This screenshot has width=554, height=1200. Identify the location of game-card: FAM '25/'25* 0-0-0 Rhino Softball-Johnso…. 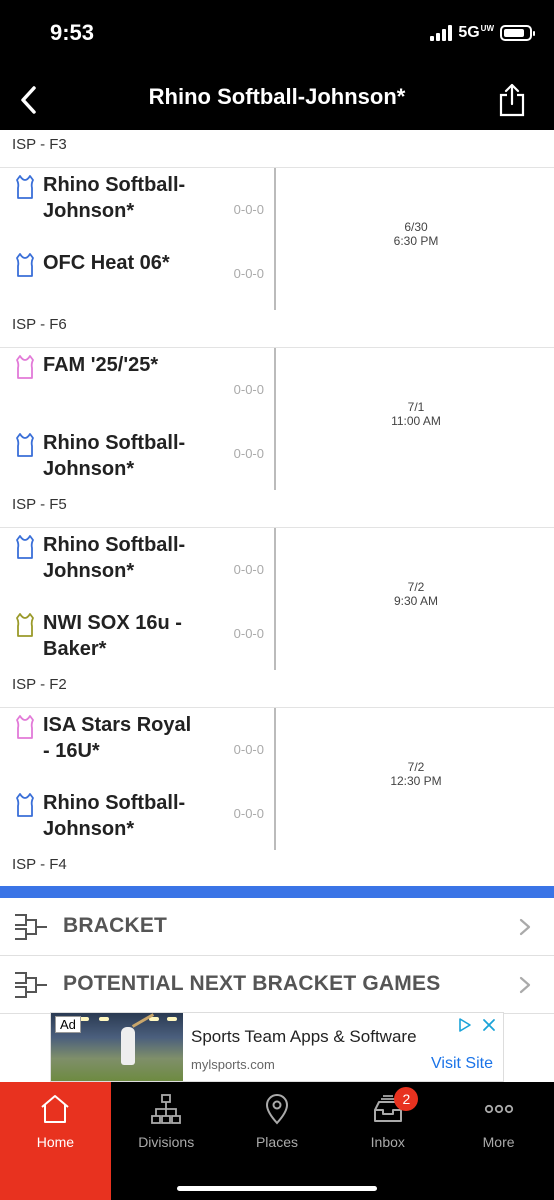
(277, 419).